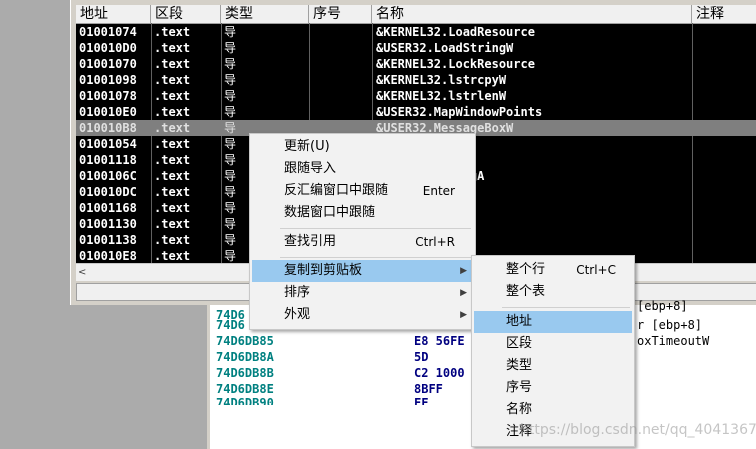 This screenshot has height=449, width=756. Describe the element at coordinates (362, 271) in the screenshot. I see `menu-item-copy-to-clipboard: 复制到剪贴板 ▶` at that location.